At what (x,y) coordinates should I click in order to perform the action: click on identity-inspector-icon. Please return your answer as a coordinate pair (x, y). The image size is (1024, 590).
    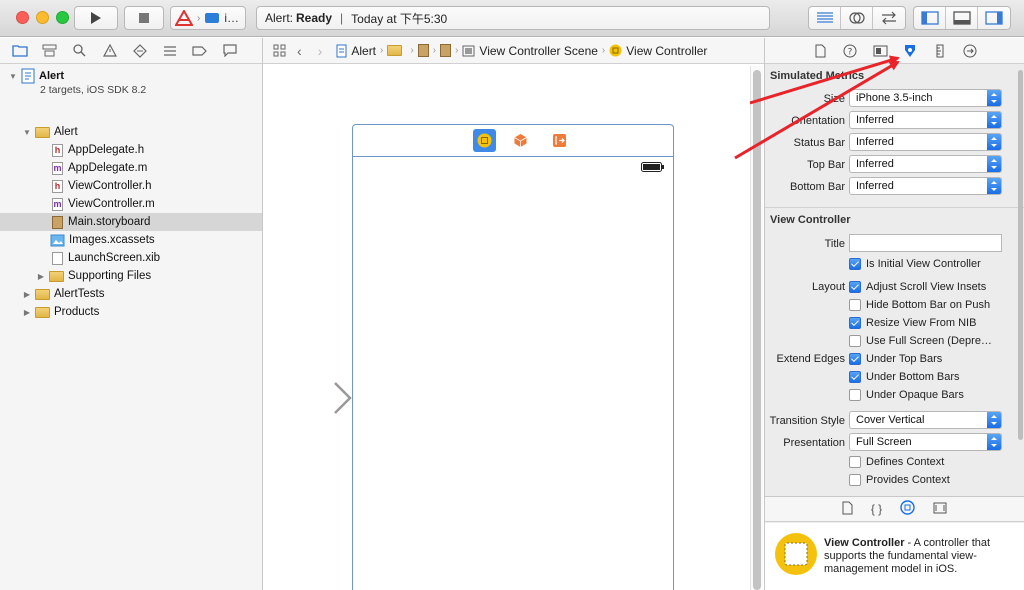
    Looking at the image, I should click on (880, 51).